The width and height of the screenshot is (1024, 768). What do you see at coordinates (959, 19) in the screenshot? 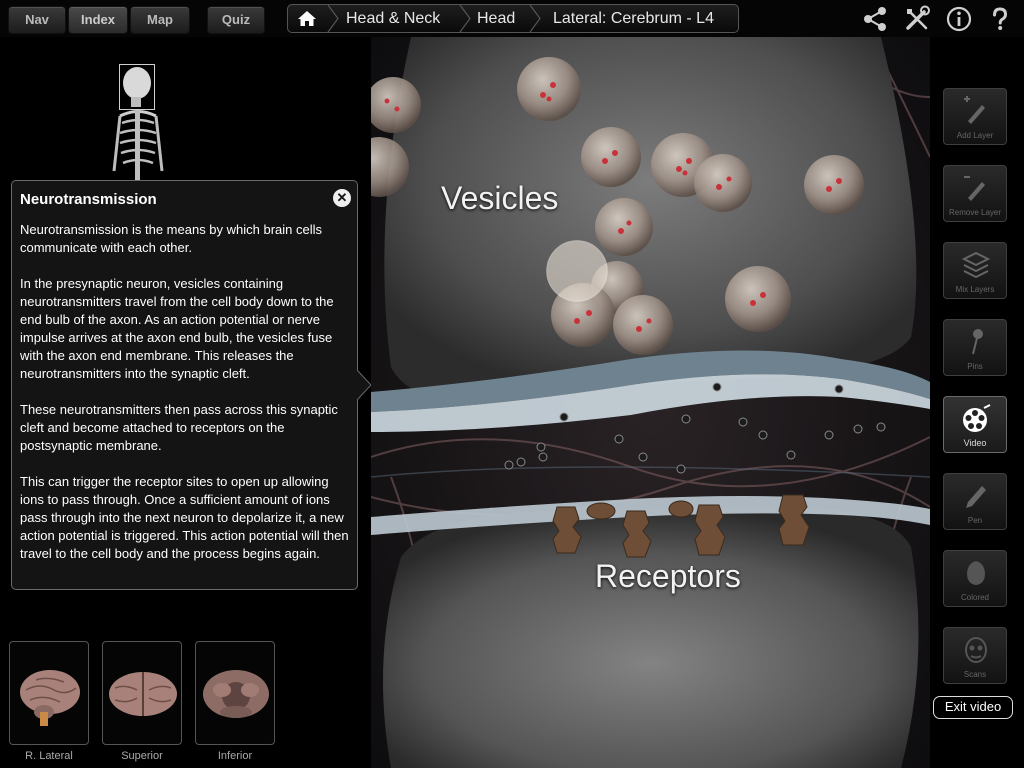
I see `info-icon` at bounding box center [959, 19].